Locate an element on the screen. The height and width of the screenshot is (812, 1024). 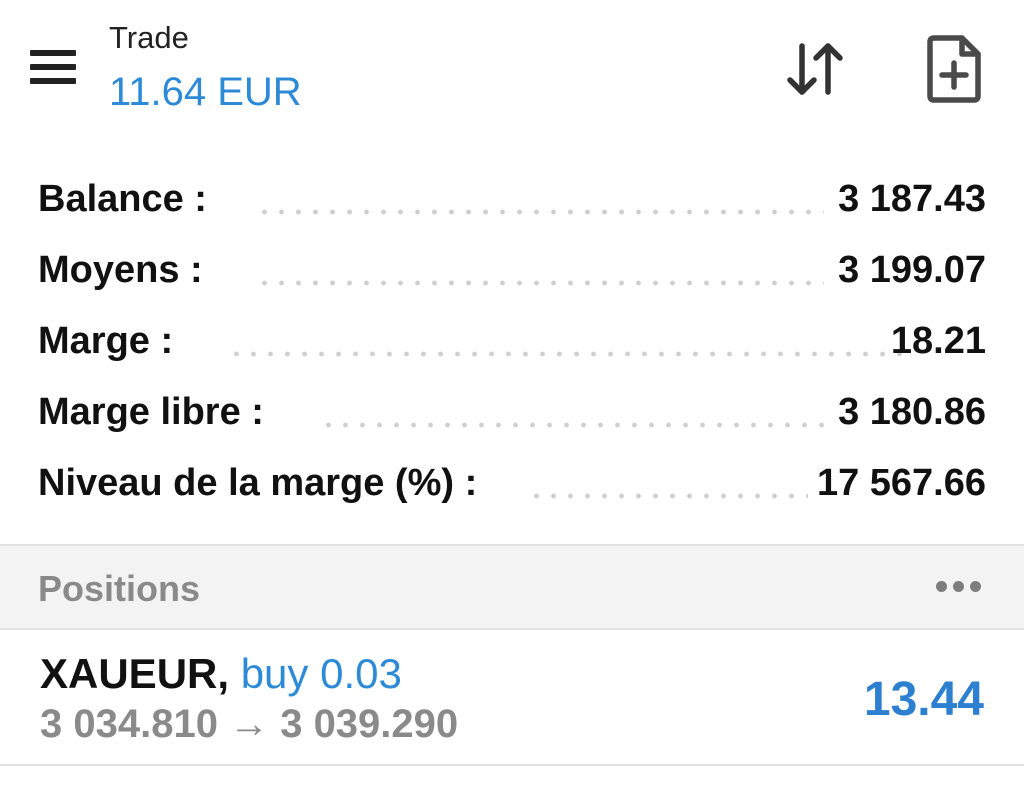
account-row-margin: Marge : 18.21 is located at coordinates (512, 345).